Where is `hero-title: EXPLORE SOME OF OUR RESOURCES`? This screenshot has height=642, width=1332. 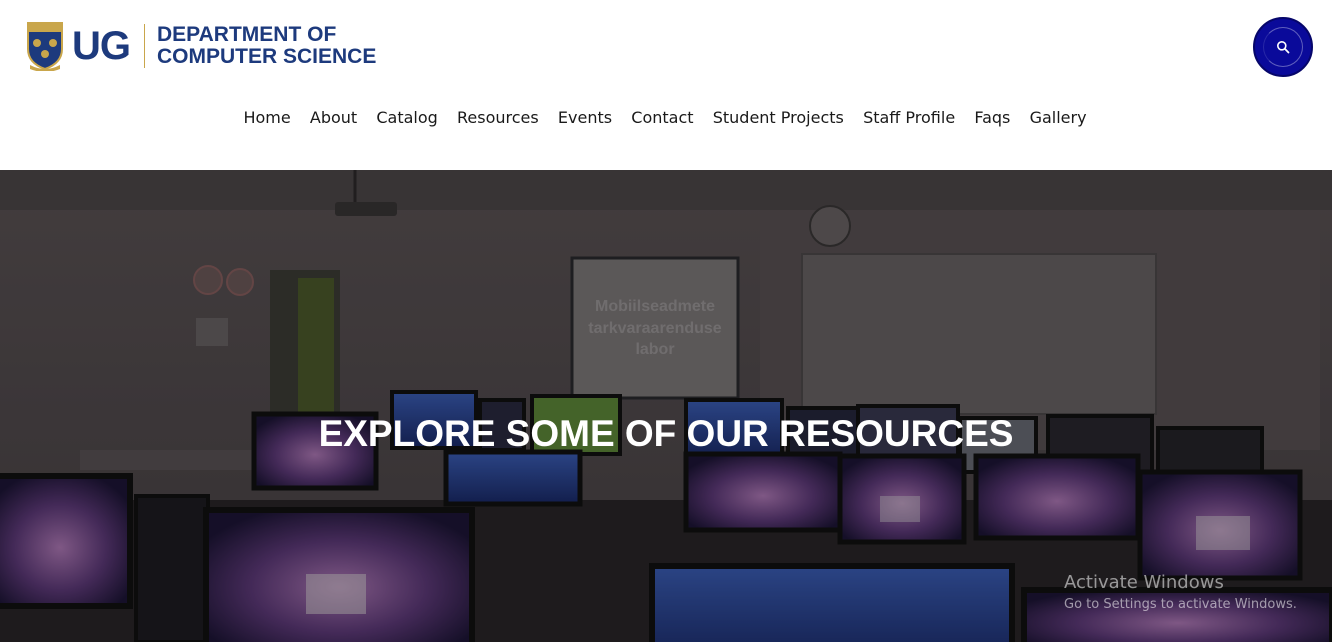
hero-title: EXPLORE SOME OF OUR RESOURCES is located at coordinates (666, 433).